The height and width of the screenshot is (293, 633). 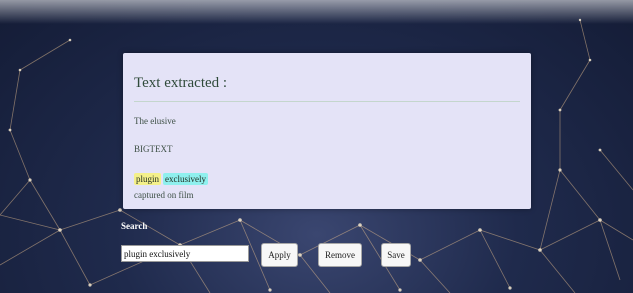 I want to click on highlighted-line: plugin exclusively, so click(x=171, y=179).